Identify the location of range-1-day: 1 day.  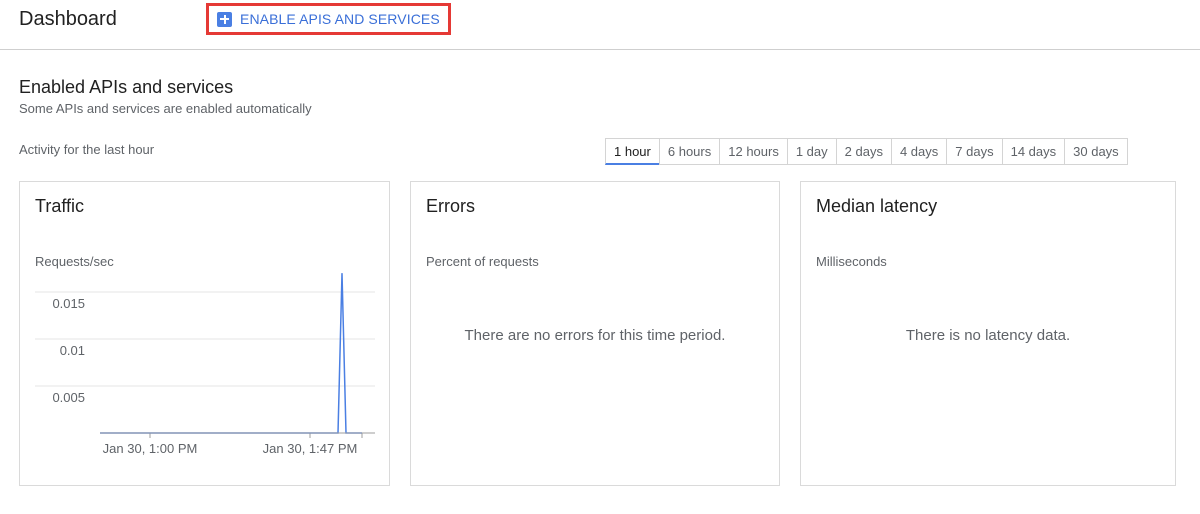
(811, 151).